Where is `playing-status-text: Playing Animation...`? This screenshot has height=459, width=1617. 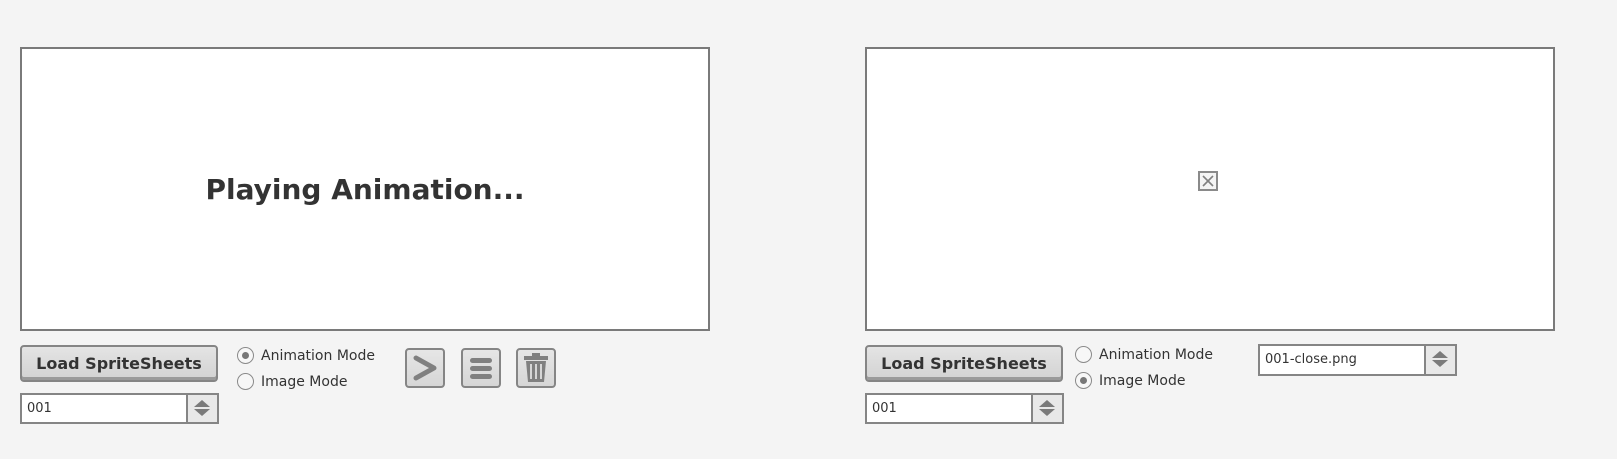 playing-status-text: Playing Animation... is located at coordinates (365, 189).